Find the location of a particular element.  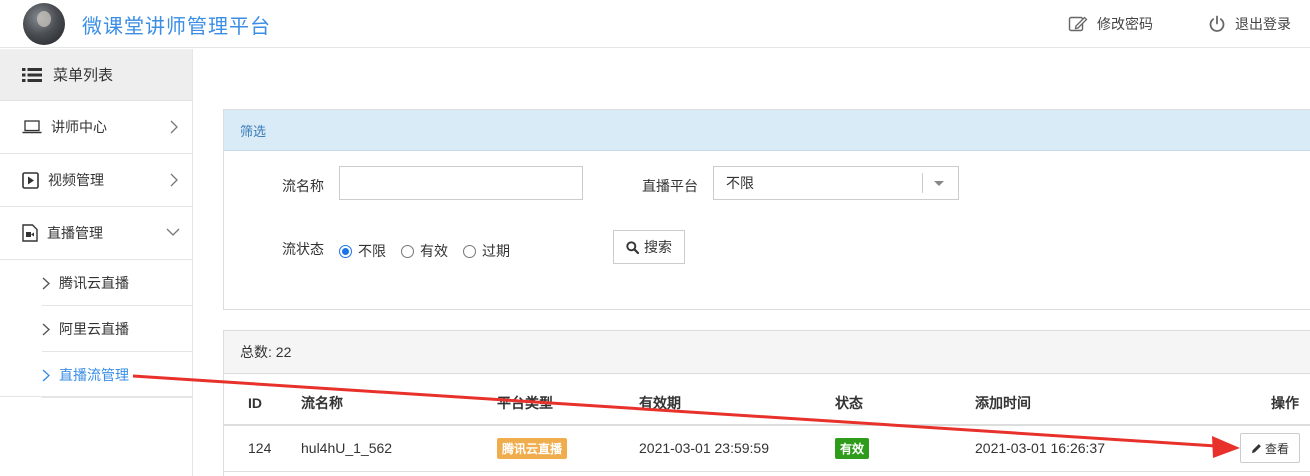

pencil-icon is located at coordinates (1256, 448).